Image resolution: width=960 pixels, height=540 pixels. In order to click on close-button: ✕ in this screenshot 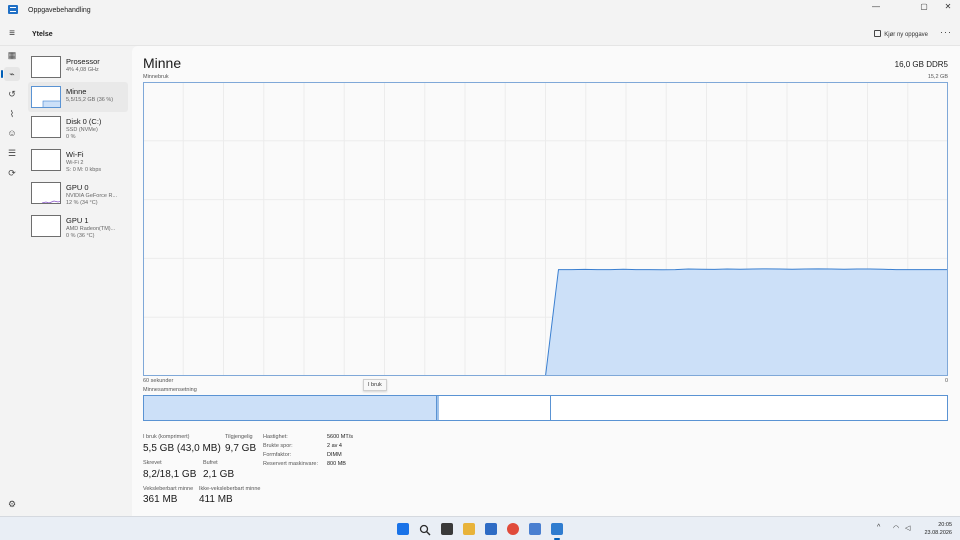, I will do `click(948, 8)`.